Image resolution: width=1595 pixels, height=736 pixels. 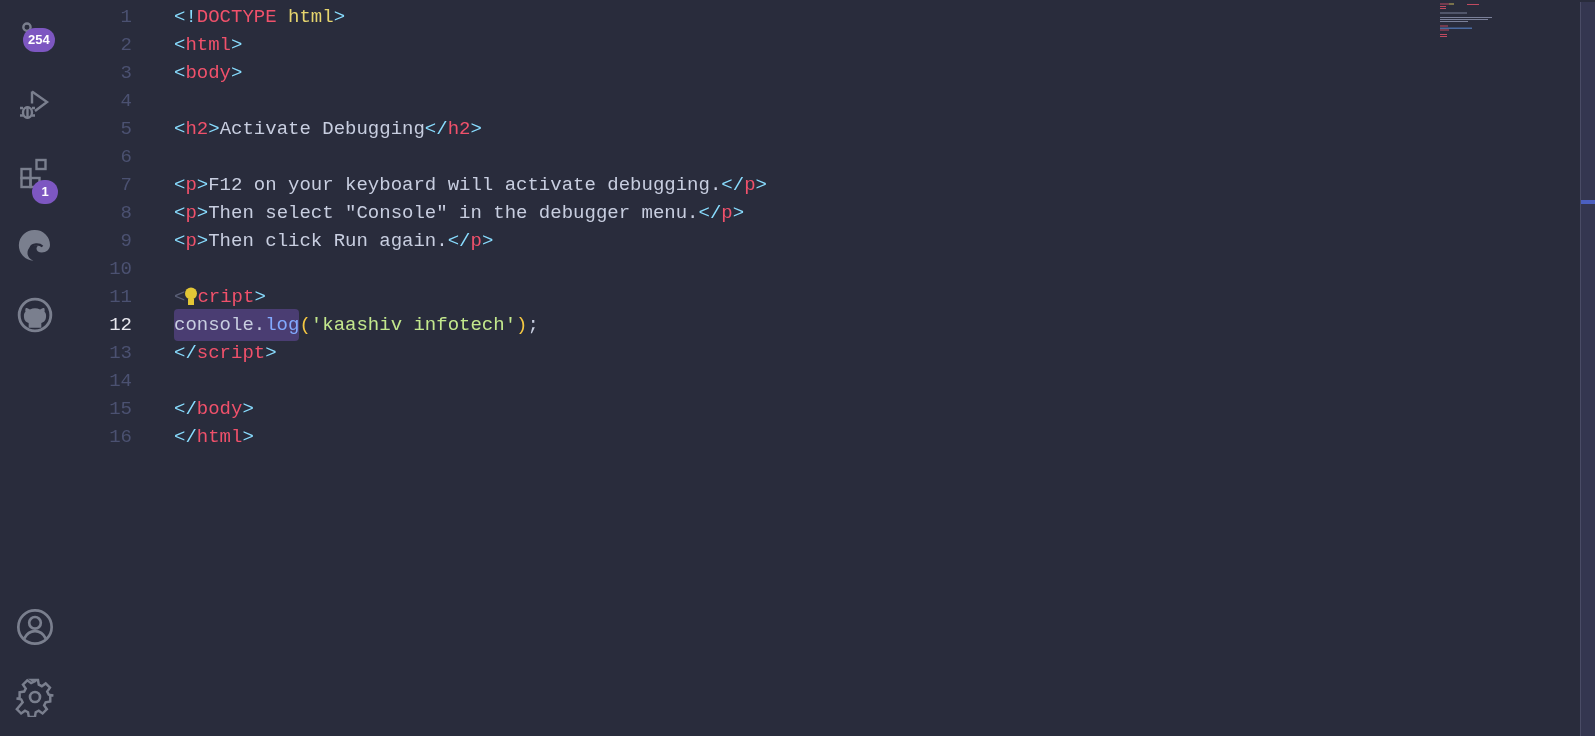 What do you see at coordinates (1587, 369) in the screenshot?
I see `scrollbar` at bounding box center [1587, 369].